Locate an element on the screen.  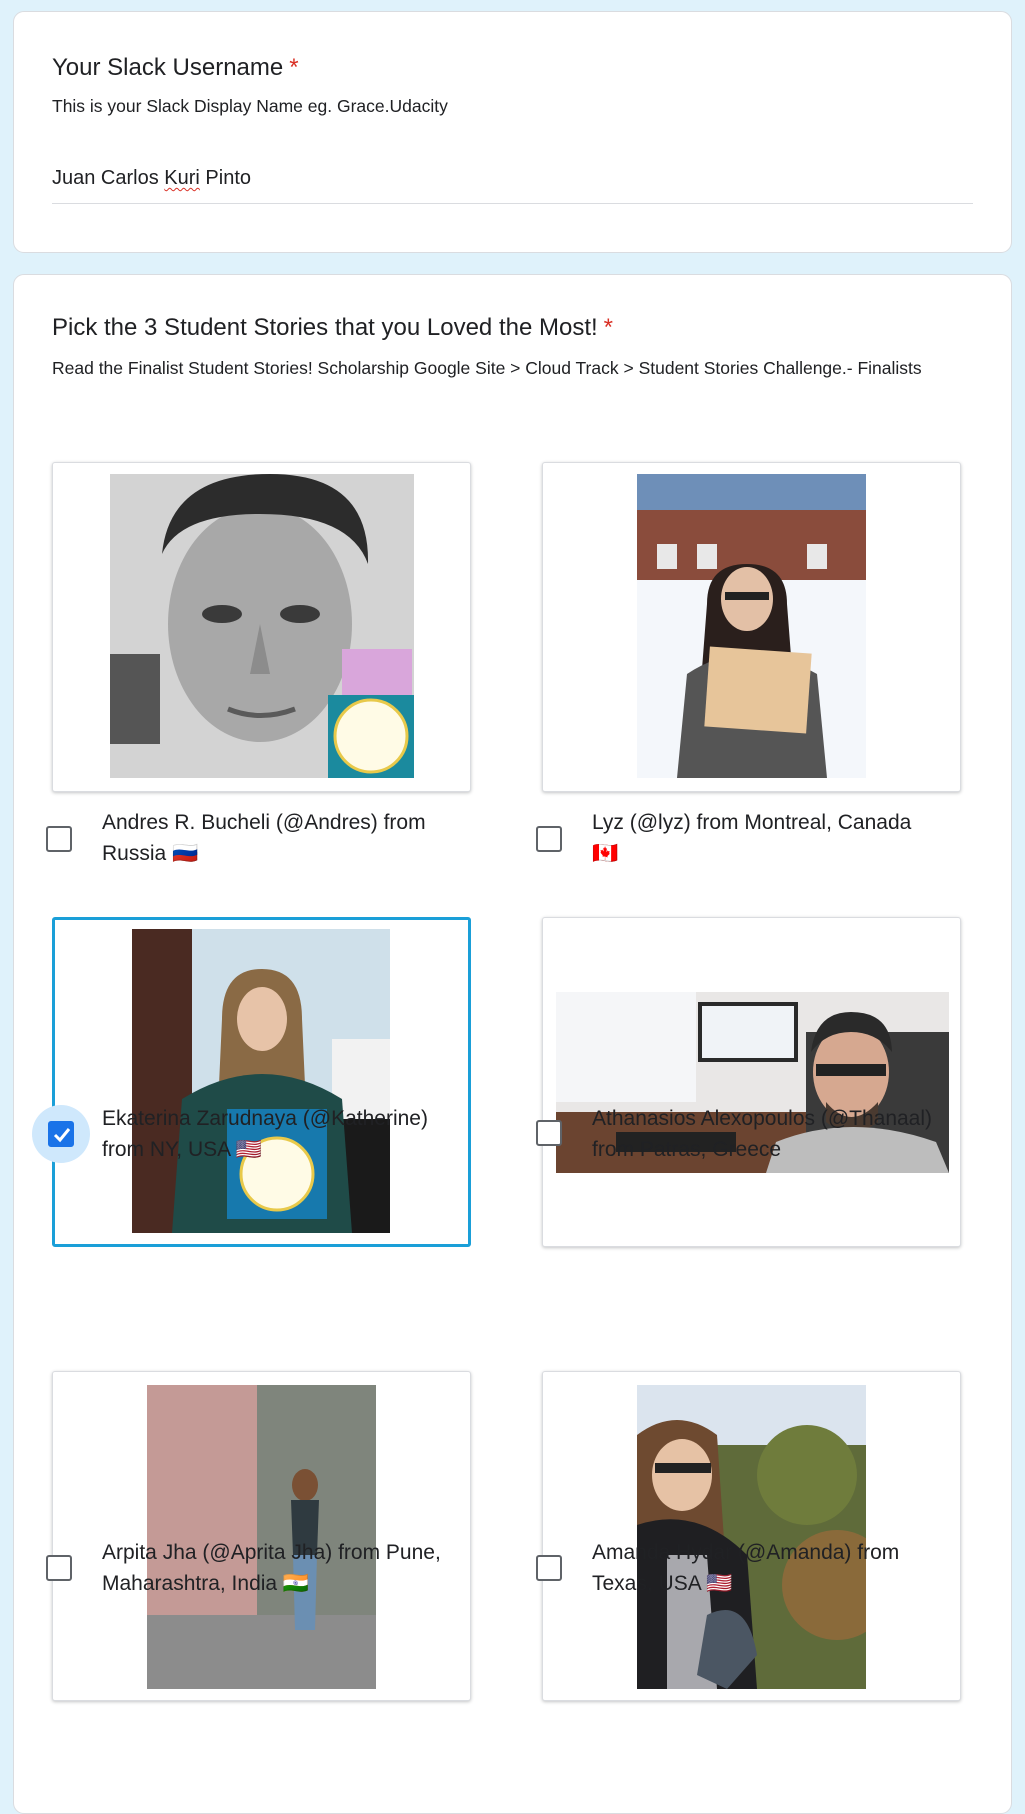
option-label-line: 🇨🇦 is located at coordinates (605, 853).